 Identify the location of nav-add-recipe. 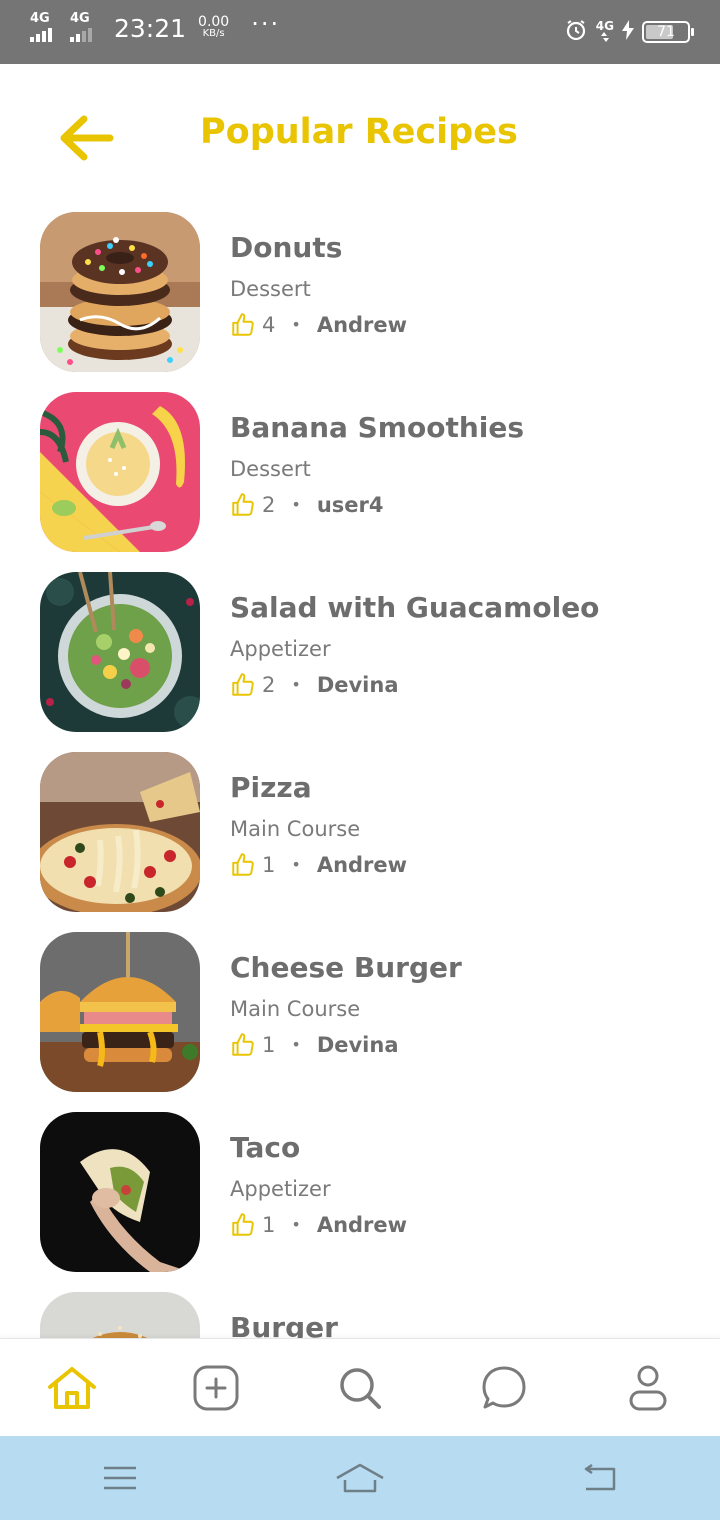
(216, 1388).